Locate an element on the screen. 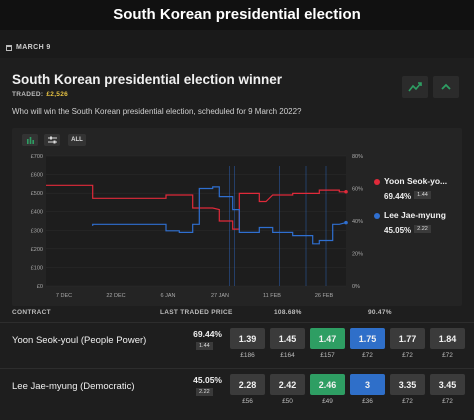  date-label: MARCH 9 is located at coordinates (33, 47).